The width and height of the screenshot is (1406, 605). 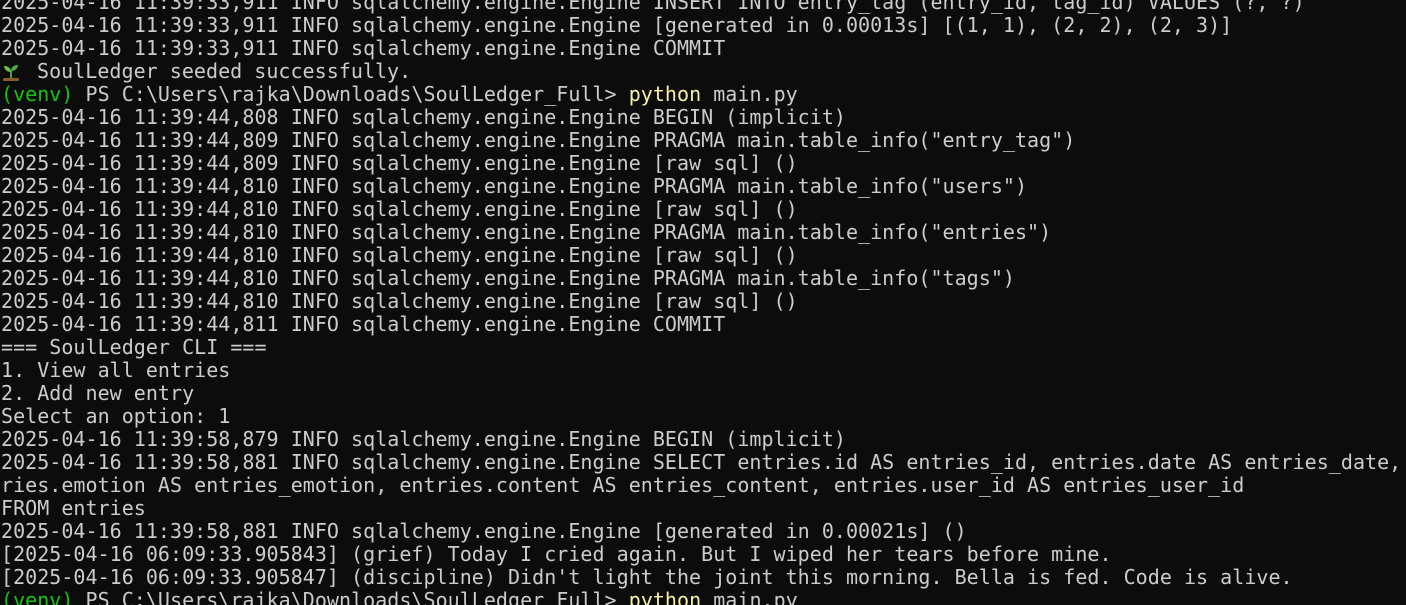 What do you see at coordinates (703, 347) in the screenshot?
I see `output-line: === SoulLedger CLI ===` at bounding box center [703, 347].